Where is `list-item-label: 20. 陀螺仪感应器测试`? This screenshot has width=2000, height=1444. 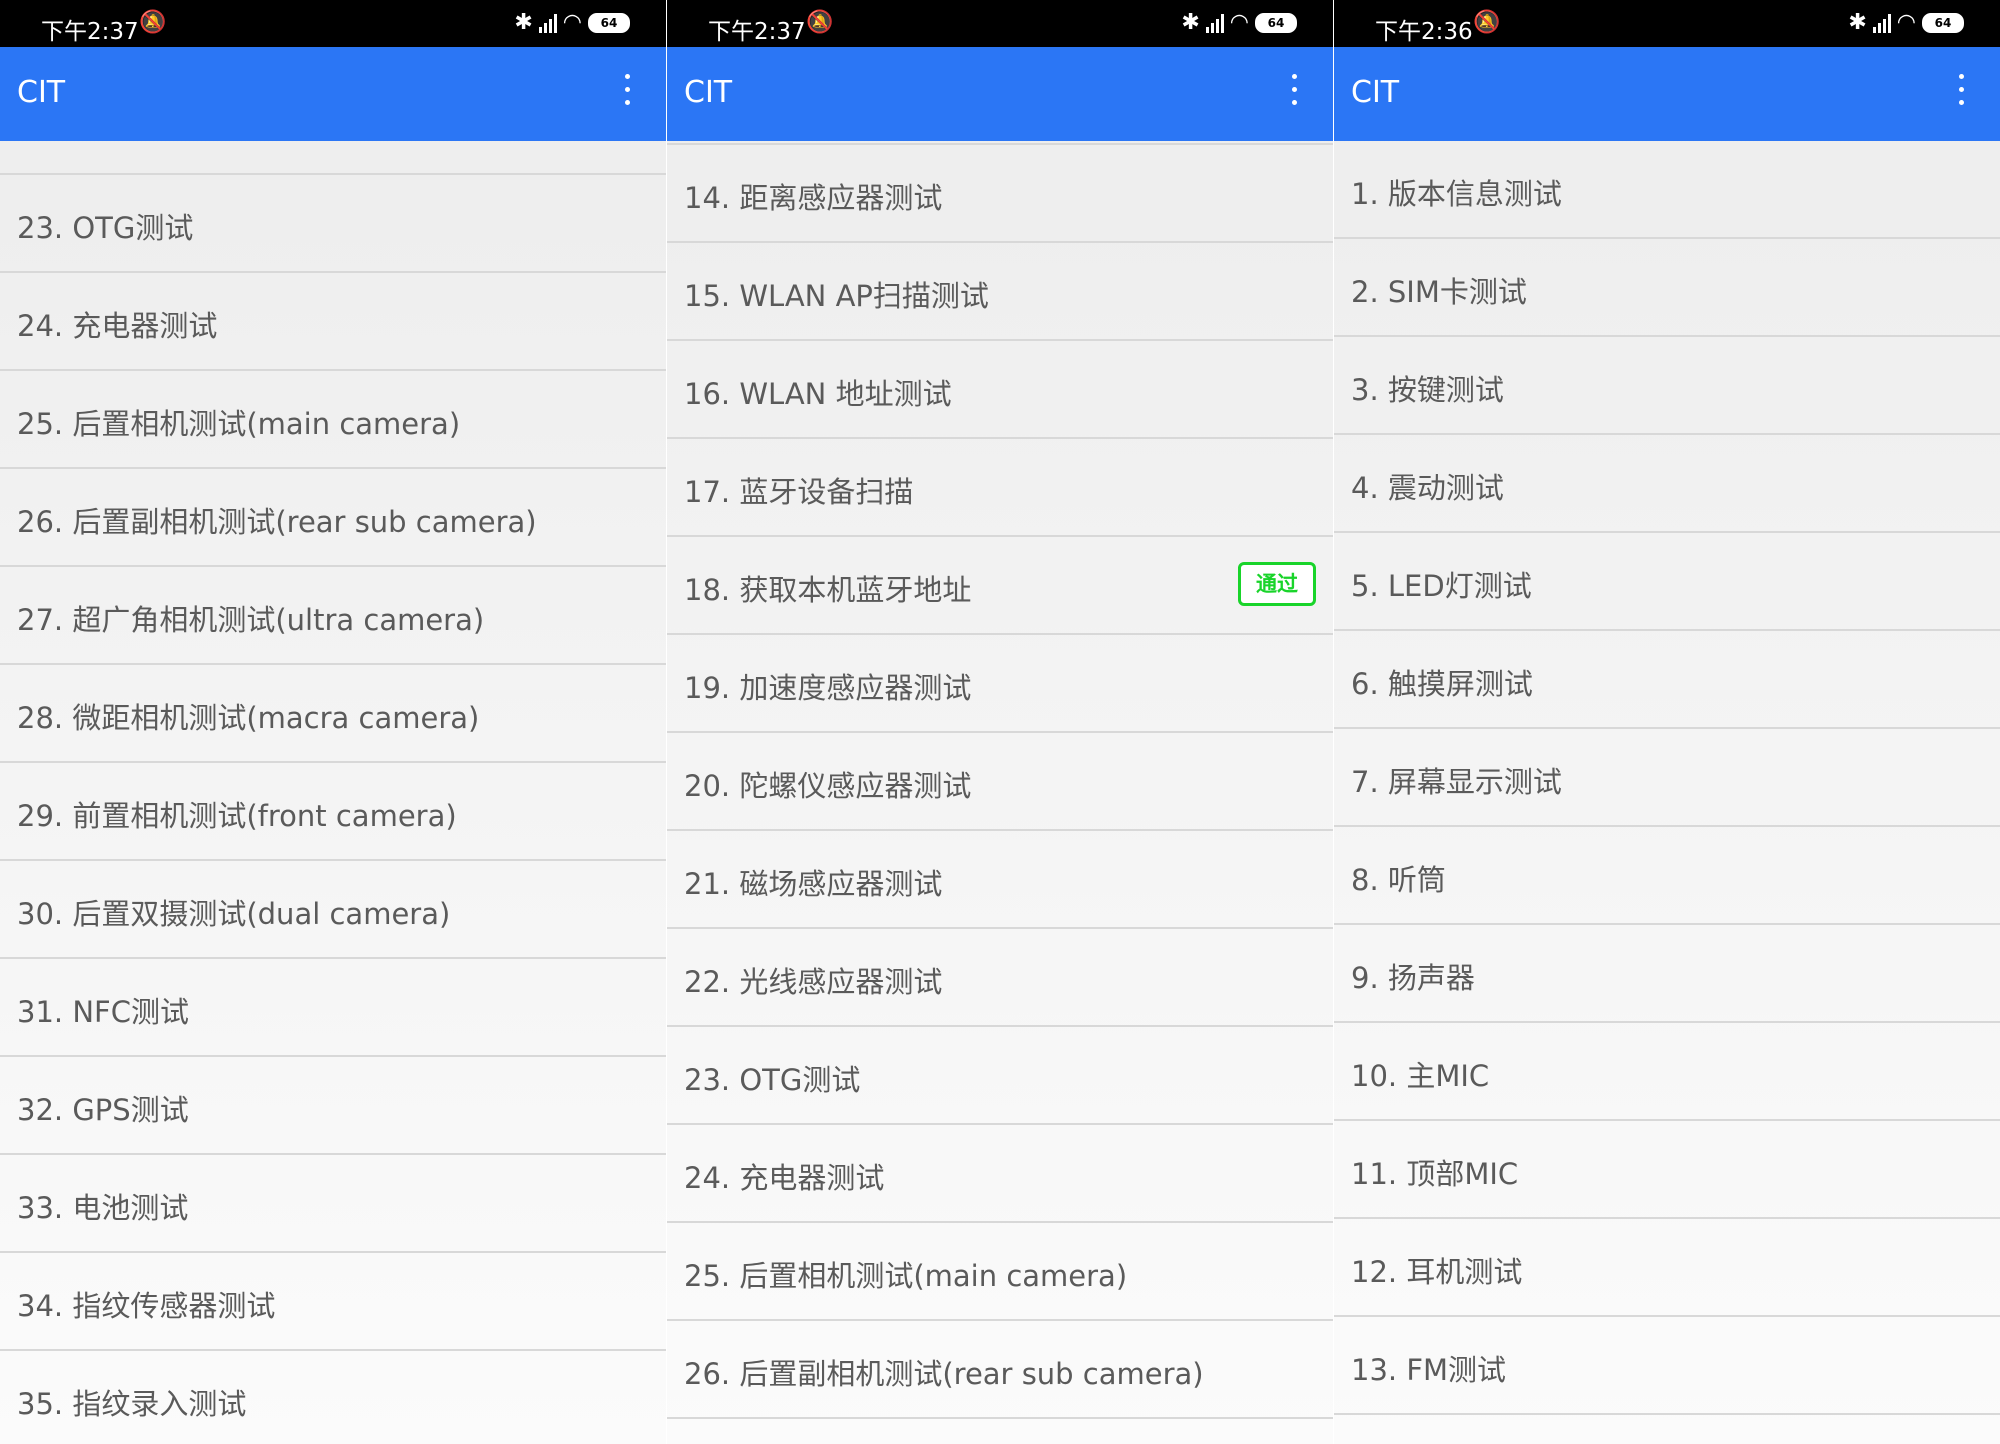 list-item-label: 20. 陀螺仪感应器测试 is located at coordinates (828, 786).